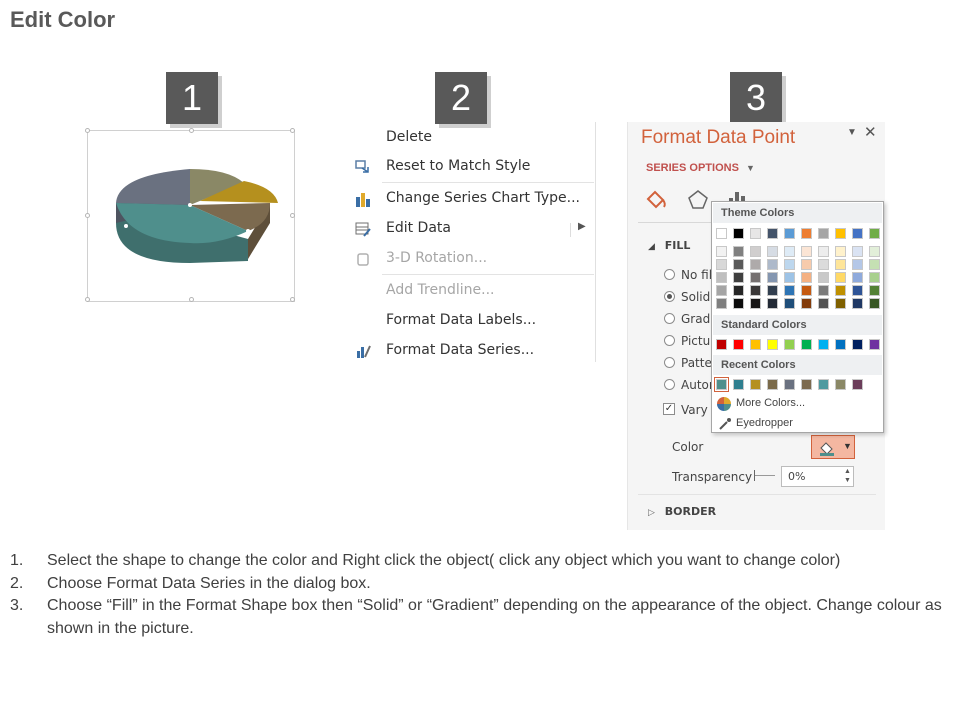 The image size is (960, 720). Describe the element at coordinates (833, 447) in the screenshot. I see `fill-color-button: ▼` at that location.